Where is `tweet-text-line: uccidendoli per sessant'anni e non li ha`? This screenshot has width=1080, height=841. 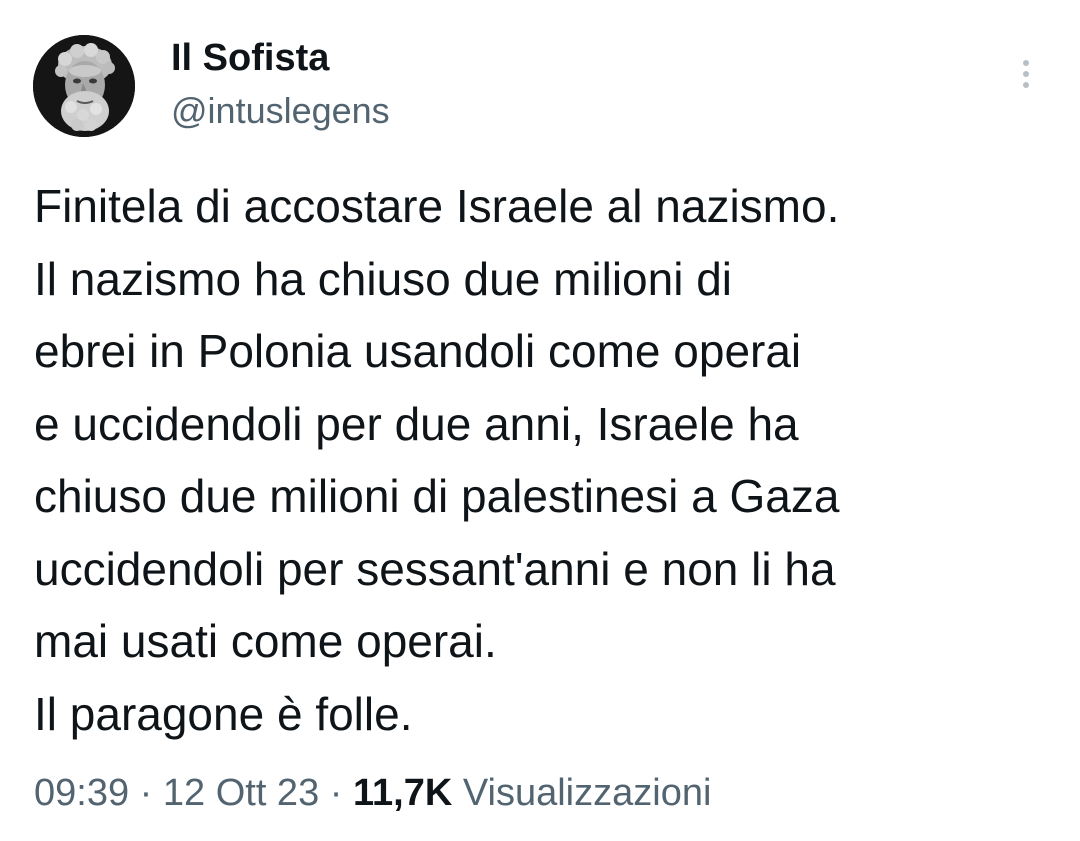
tweet-text-line: uccidendoli per sessant'anni e non li ha is located at coordinates (435, 568).